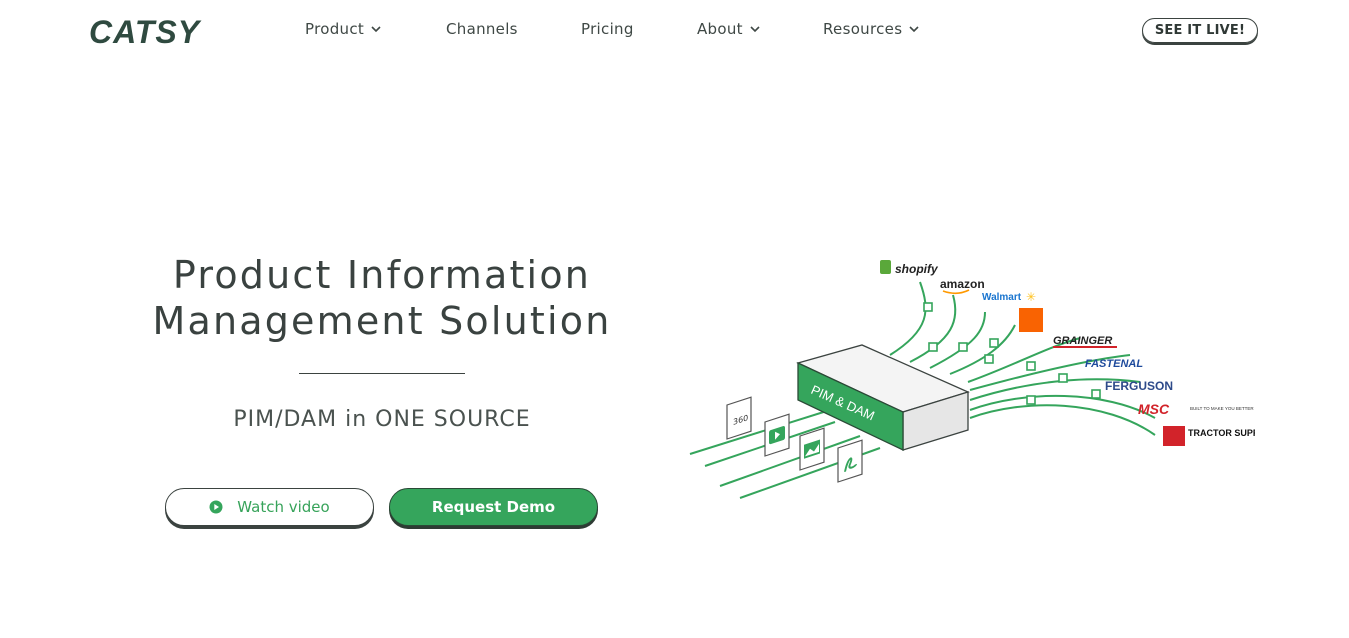  What do you see at coordinates (382, 298) in the screenshot?
I see `hero-title: Product Information Management Solution` at bounding box center [382, 298].